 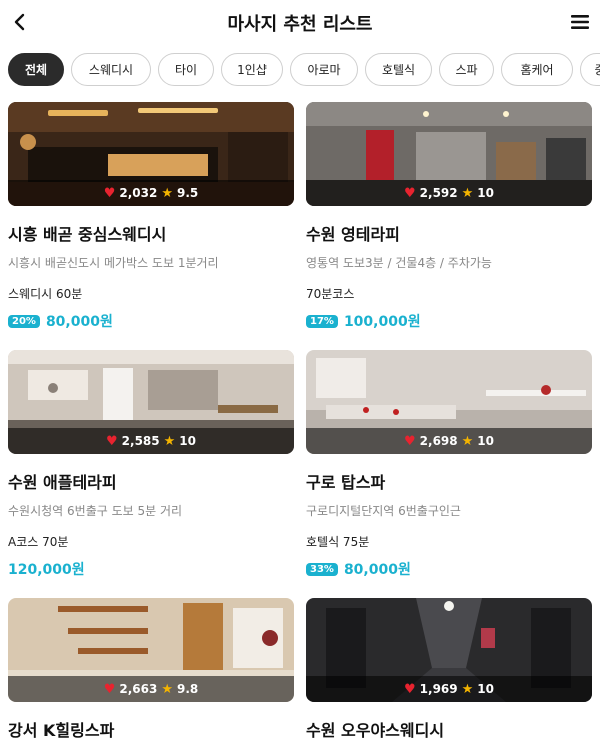 I want to click on shop-name: 수원 애플테라피, so click(x=62, y=482).